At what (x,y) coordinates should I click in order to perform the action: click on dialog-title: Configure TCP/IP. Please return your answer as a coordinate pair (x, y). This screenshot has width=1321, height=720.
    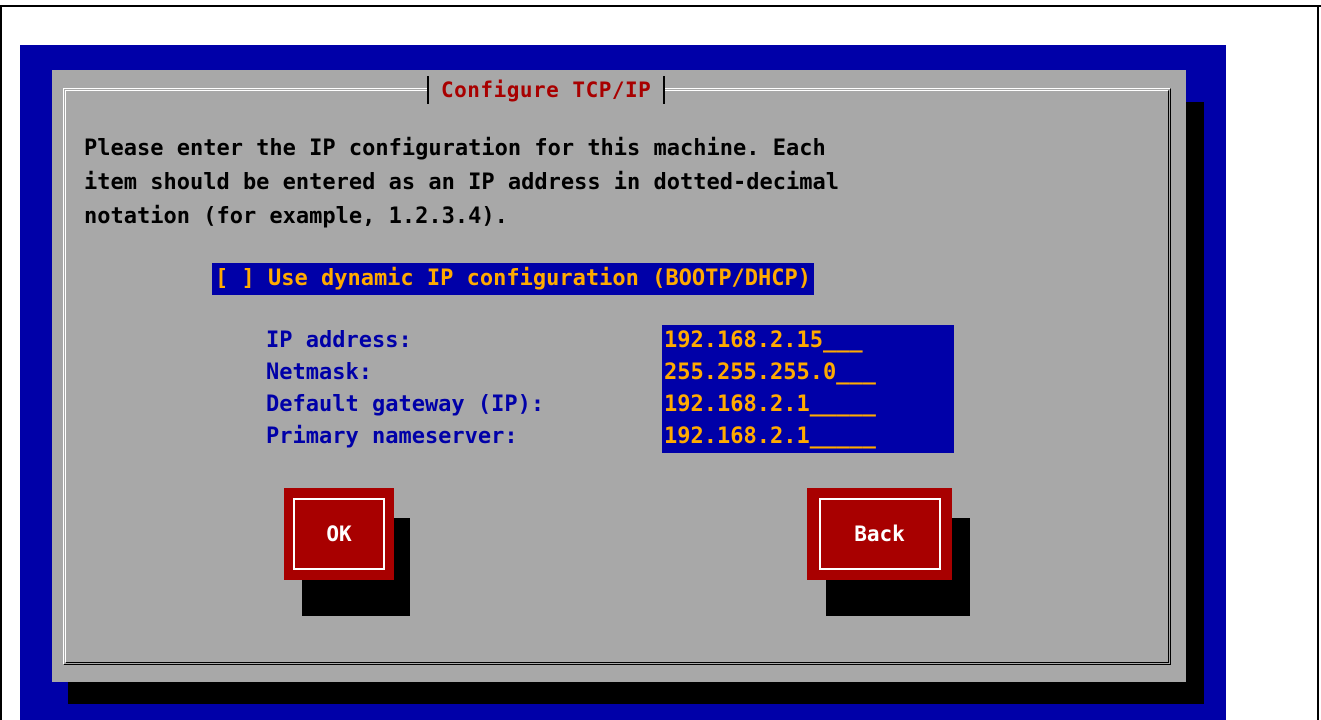
    Looking at the image, I should click on (546, 90).